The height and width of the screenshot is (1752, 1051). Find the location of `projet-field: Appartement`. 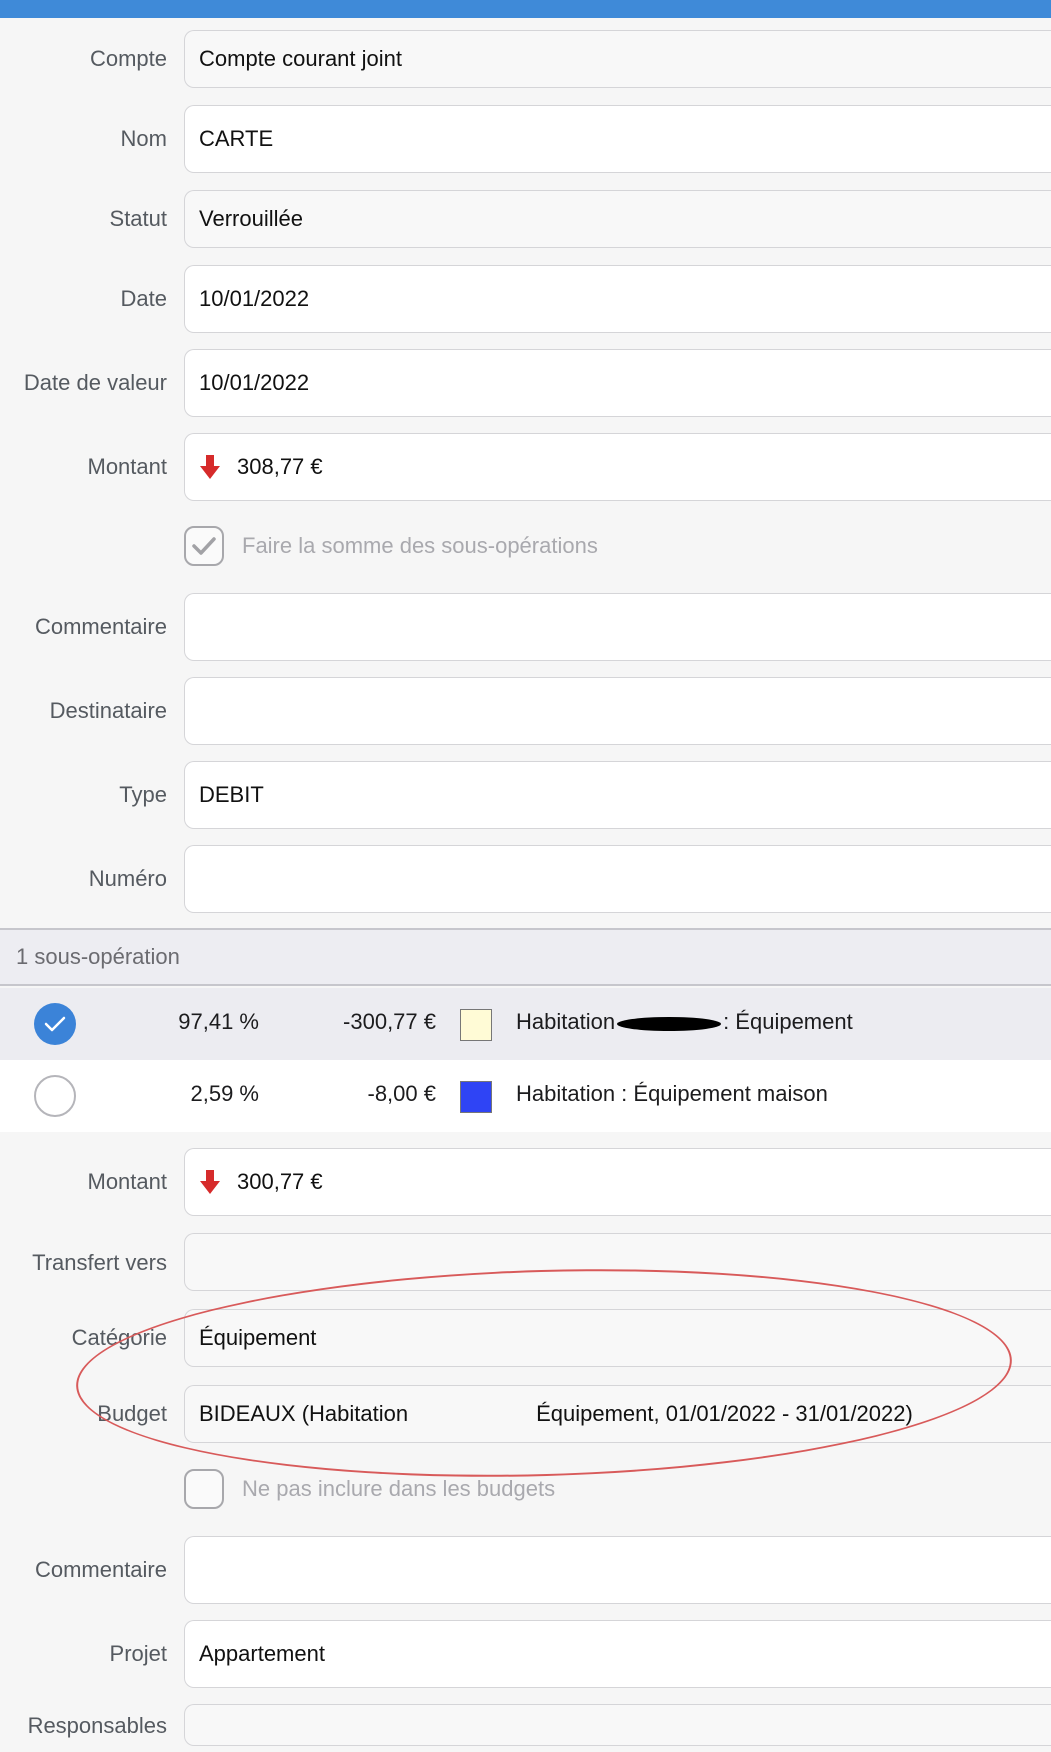

projet-field: Appartement is located at coordinates (617, 1654).